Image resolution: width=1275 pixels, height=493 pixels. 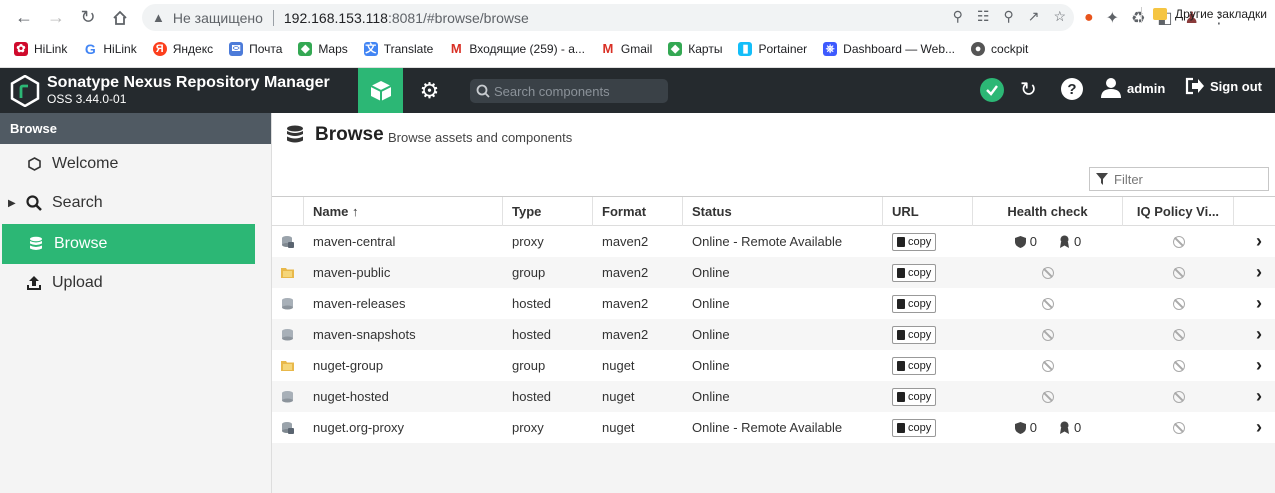 I want to click on sign-out-button: Sign out, so click(x=1223, y=86).